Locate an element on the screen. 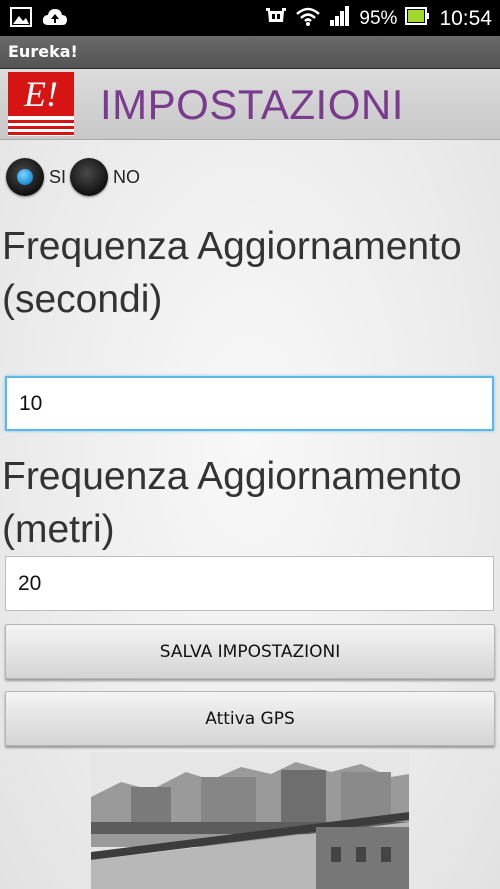  battery-icon is located at coordinates (417, 18).